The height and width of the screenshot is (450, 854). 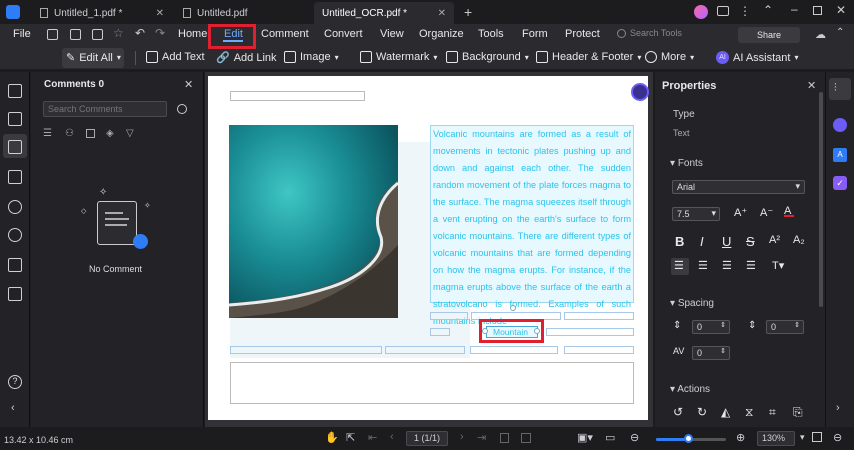 I want to click on zoom-slider-handle, so click(x=688, y=438).